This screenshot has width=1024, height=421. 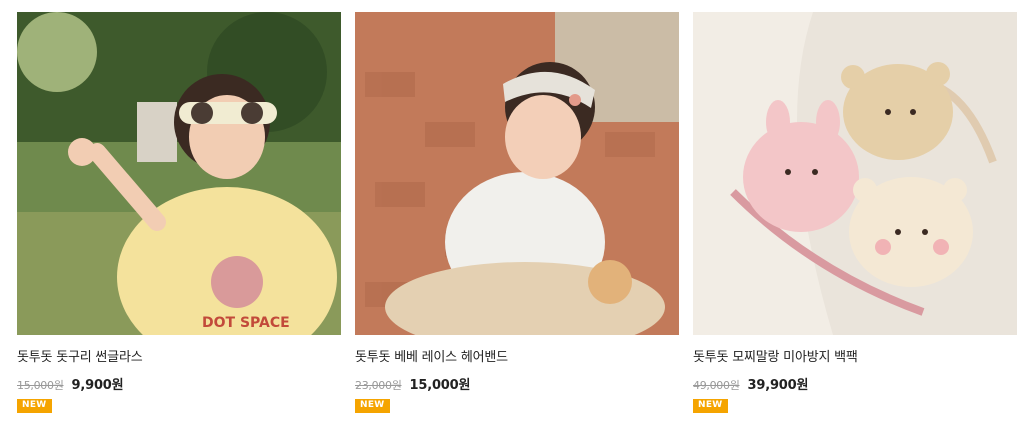 What do you see at coordinates (440, 385) in the screenshot?
I see `sale-price: 15,000원` at bounding box center [440, 385].